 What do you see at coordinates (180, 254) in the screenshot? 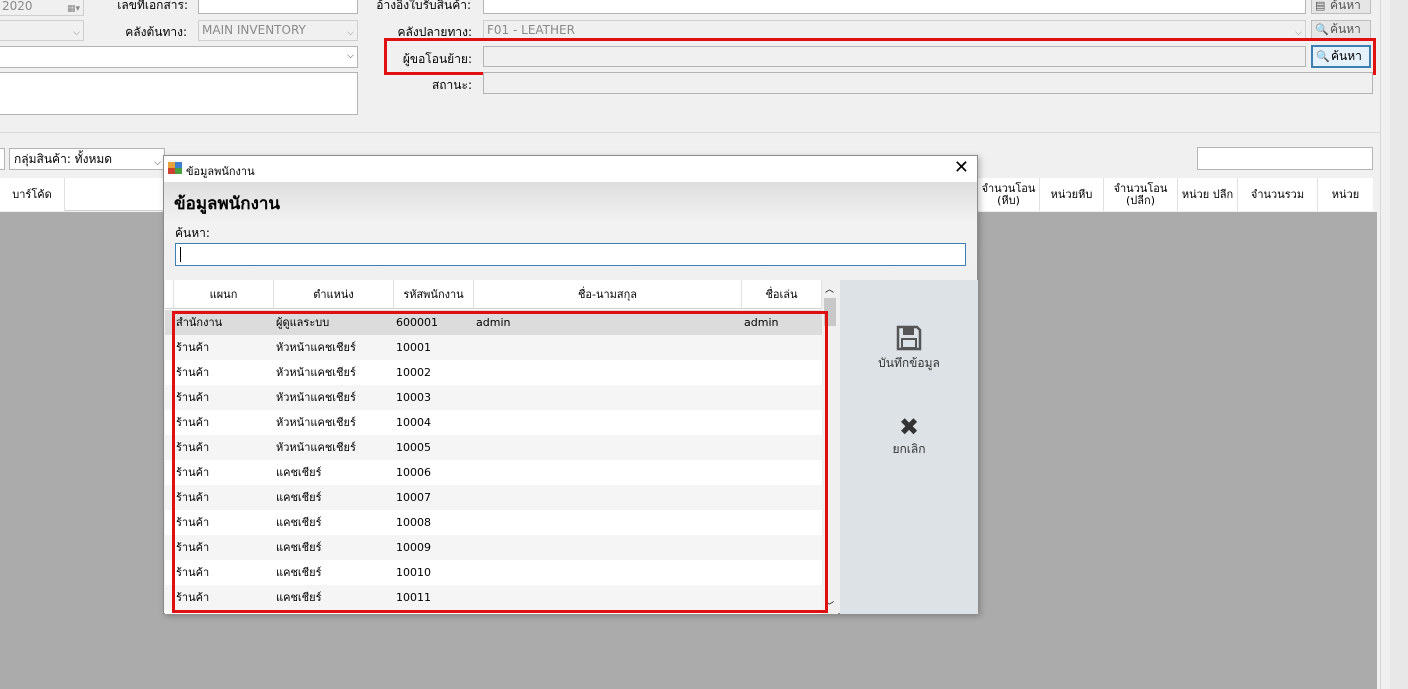
I see `text-caret` at bounding box center [180, 254].